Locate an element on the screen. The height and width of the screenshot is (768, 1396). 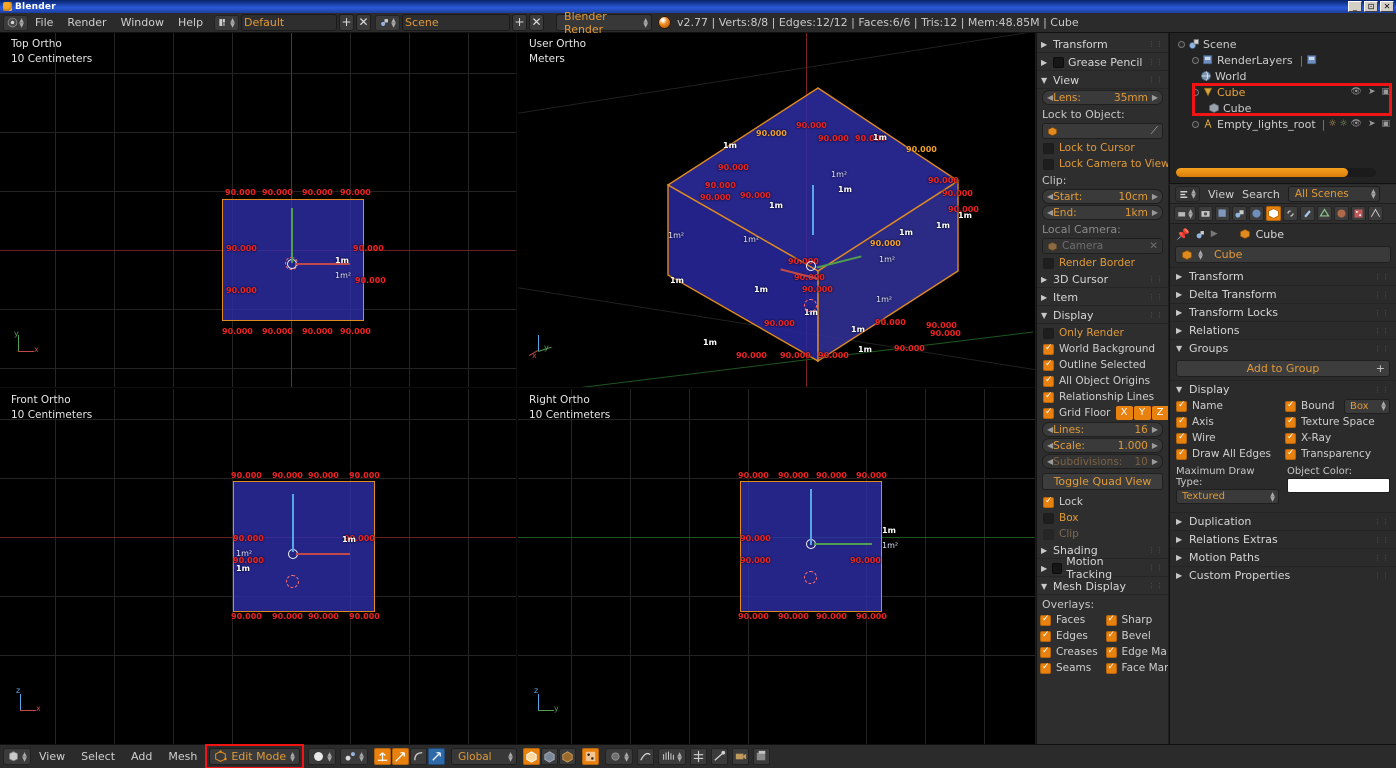
face-select-mode-button is located at coordinates (568, 756).